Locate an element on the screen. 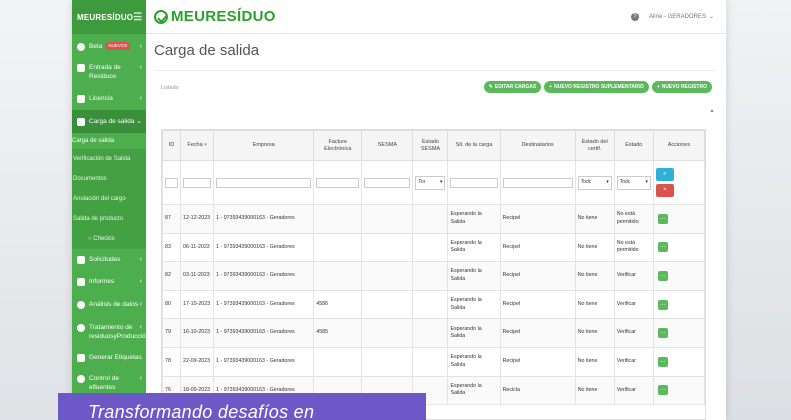 The height and width of the screenshot is (420, 791). new-supplementary-button: + NUEVO REGISTRO SUPLEMENTARIO is located at coordinates (596, 87).